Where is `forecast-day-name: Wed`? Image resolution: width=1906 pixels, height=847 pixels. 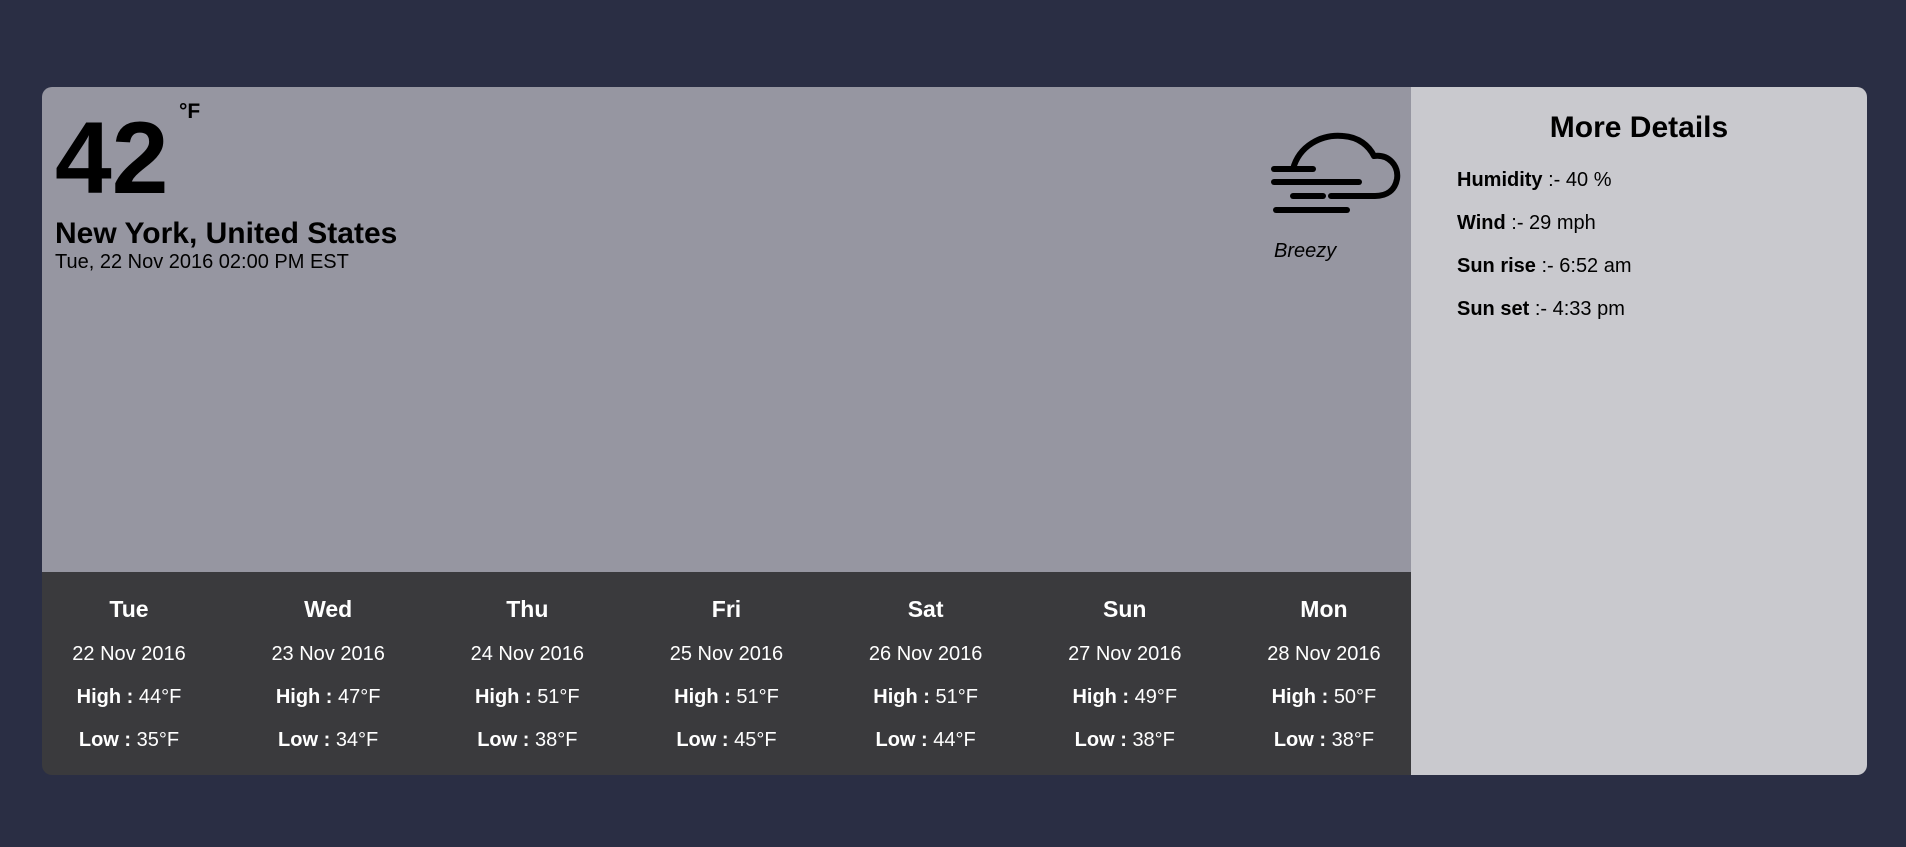
forecast-day-name: Wed is located at coordinates (328, 609).